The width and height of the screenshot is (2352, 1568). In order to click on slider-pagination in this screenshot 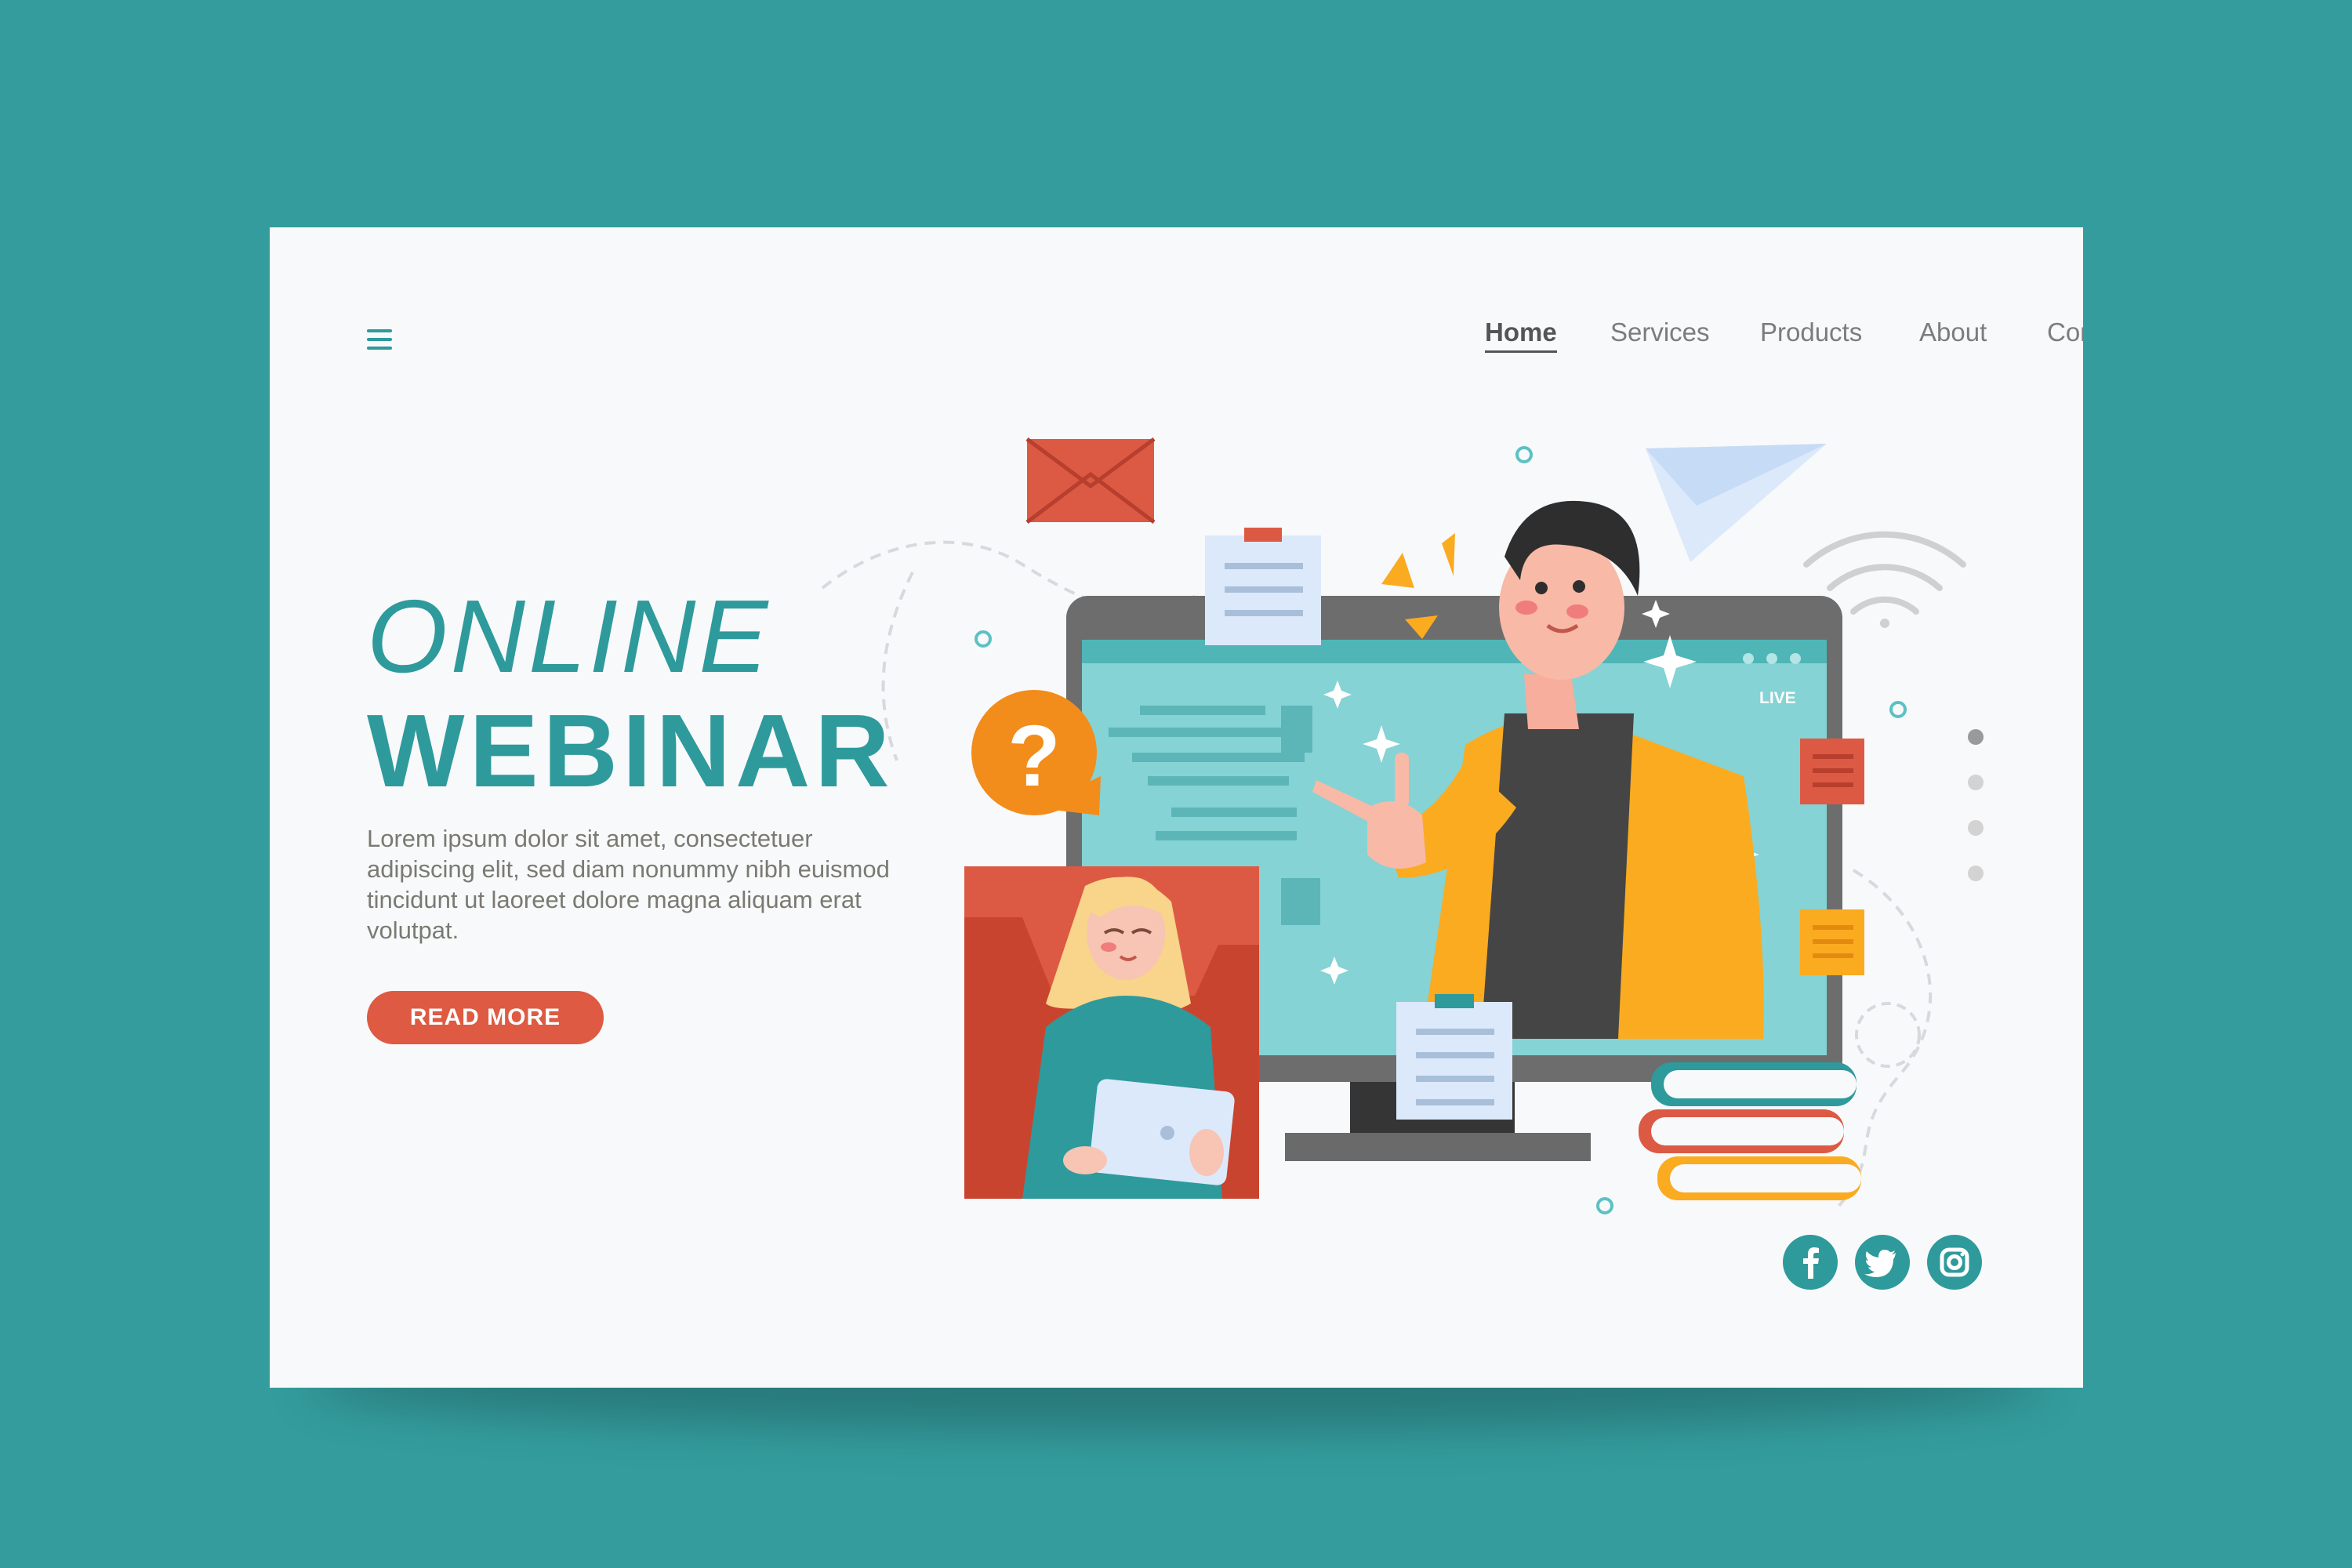, I will do `click(1976, 820)`.